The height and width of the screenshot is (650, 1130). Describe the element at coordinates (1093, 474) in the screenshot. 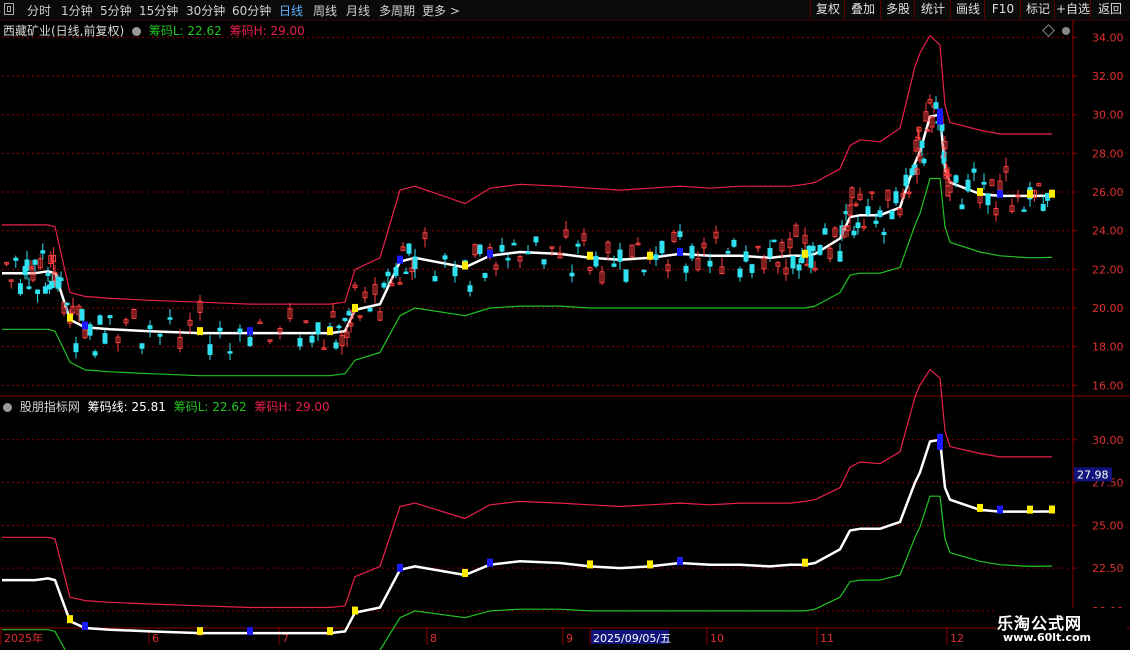

I see `price-marker-label: 27.98` at that location.